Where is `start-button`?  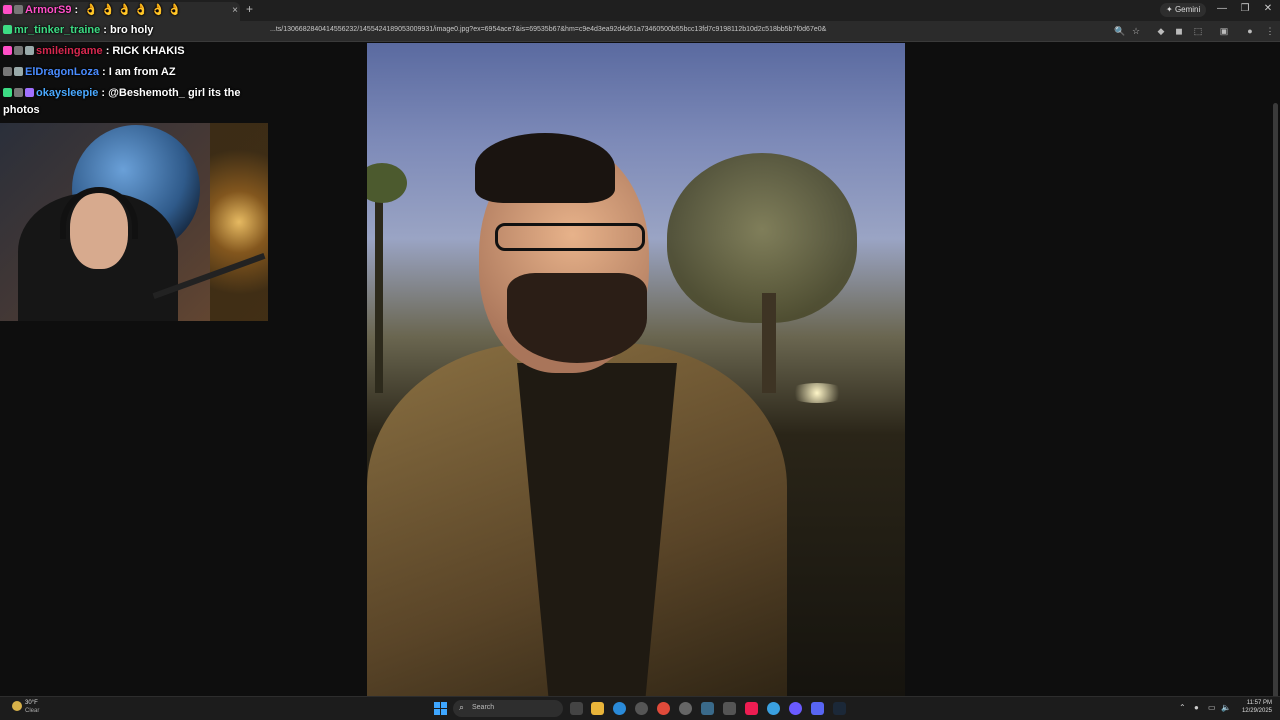
start-button is located at coordinates (440, 708).